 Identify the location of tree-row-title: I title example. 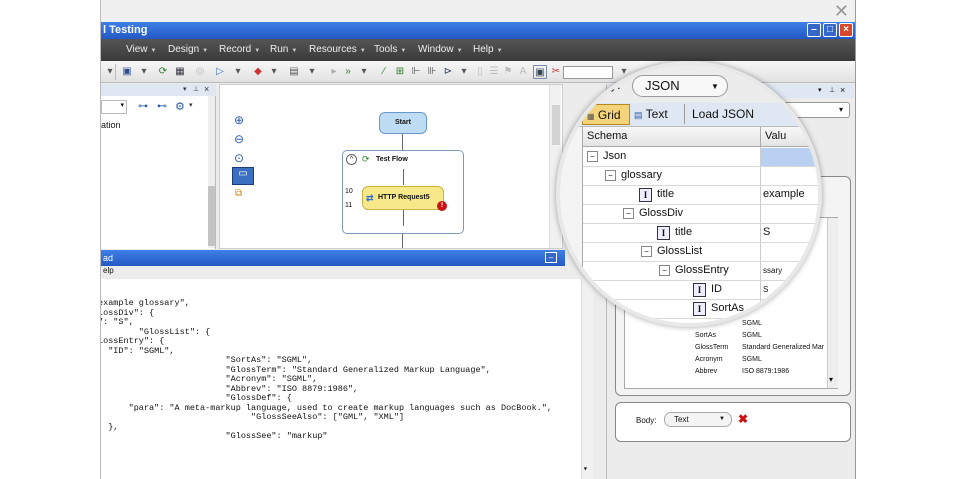
(700, 195).